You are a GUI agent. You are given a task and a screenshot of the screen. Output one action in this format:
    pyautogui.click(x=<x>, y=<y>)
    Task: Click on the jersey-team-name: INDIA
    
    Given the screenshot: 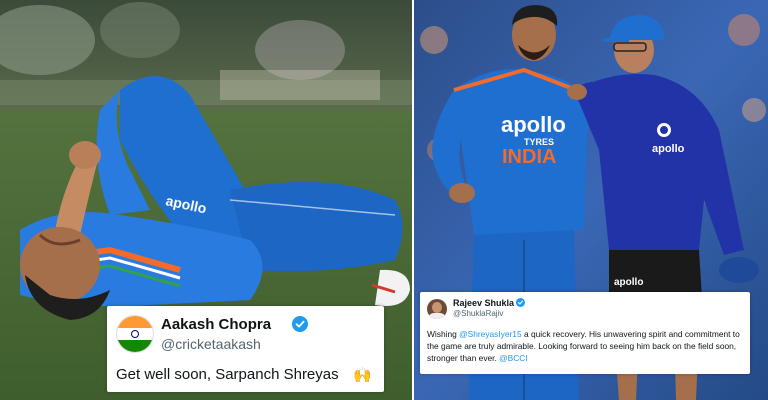 What is the action you would take?
    pyautogui.click(x=529, y=157)
    